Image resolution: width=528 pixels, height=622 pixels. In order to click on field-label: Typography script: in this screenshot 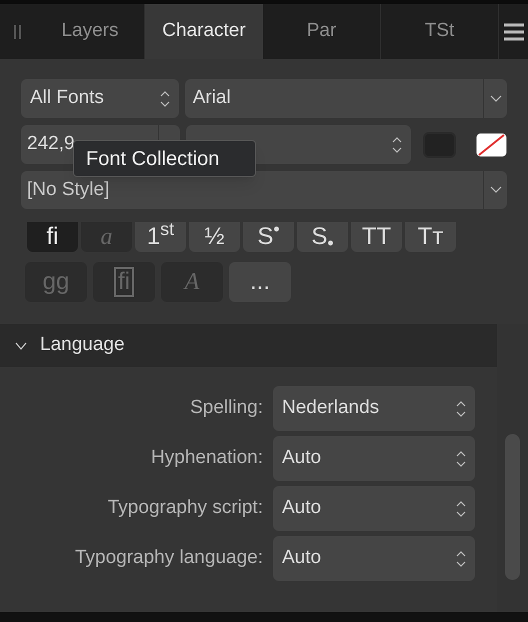, I will do `click(184, 508)`.